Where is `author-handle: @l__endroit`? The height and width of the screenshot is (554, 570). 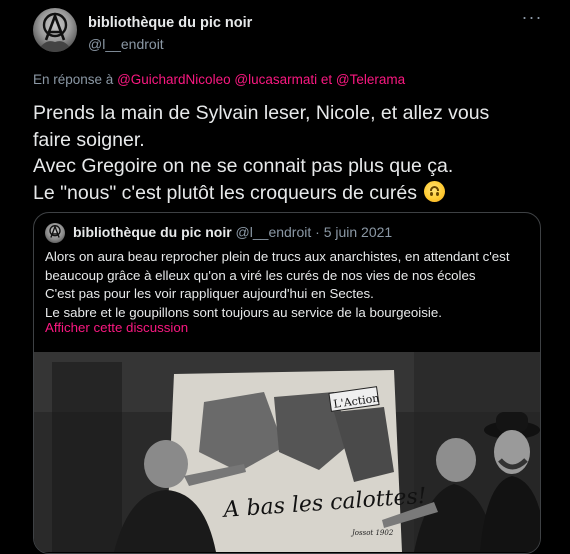
author-handle: @l__endroit is located at coordinates (126, 44).